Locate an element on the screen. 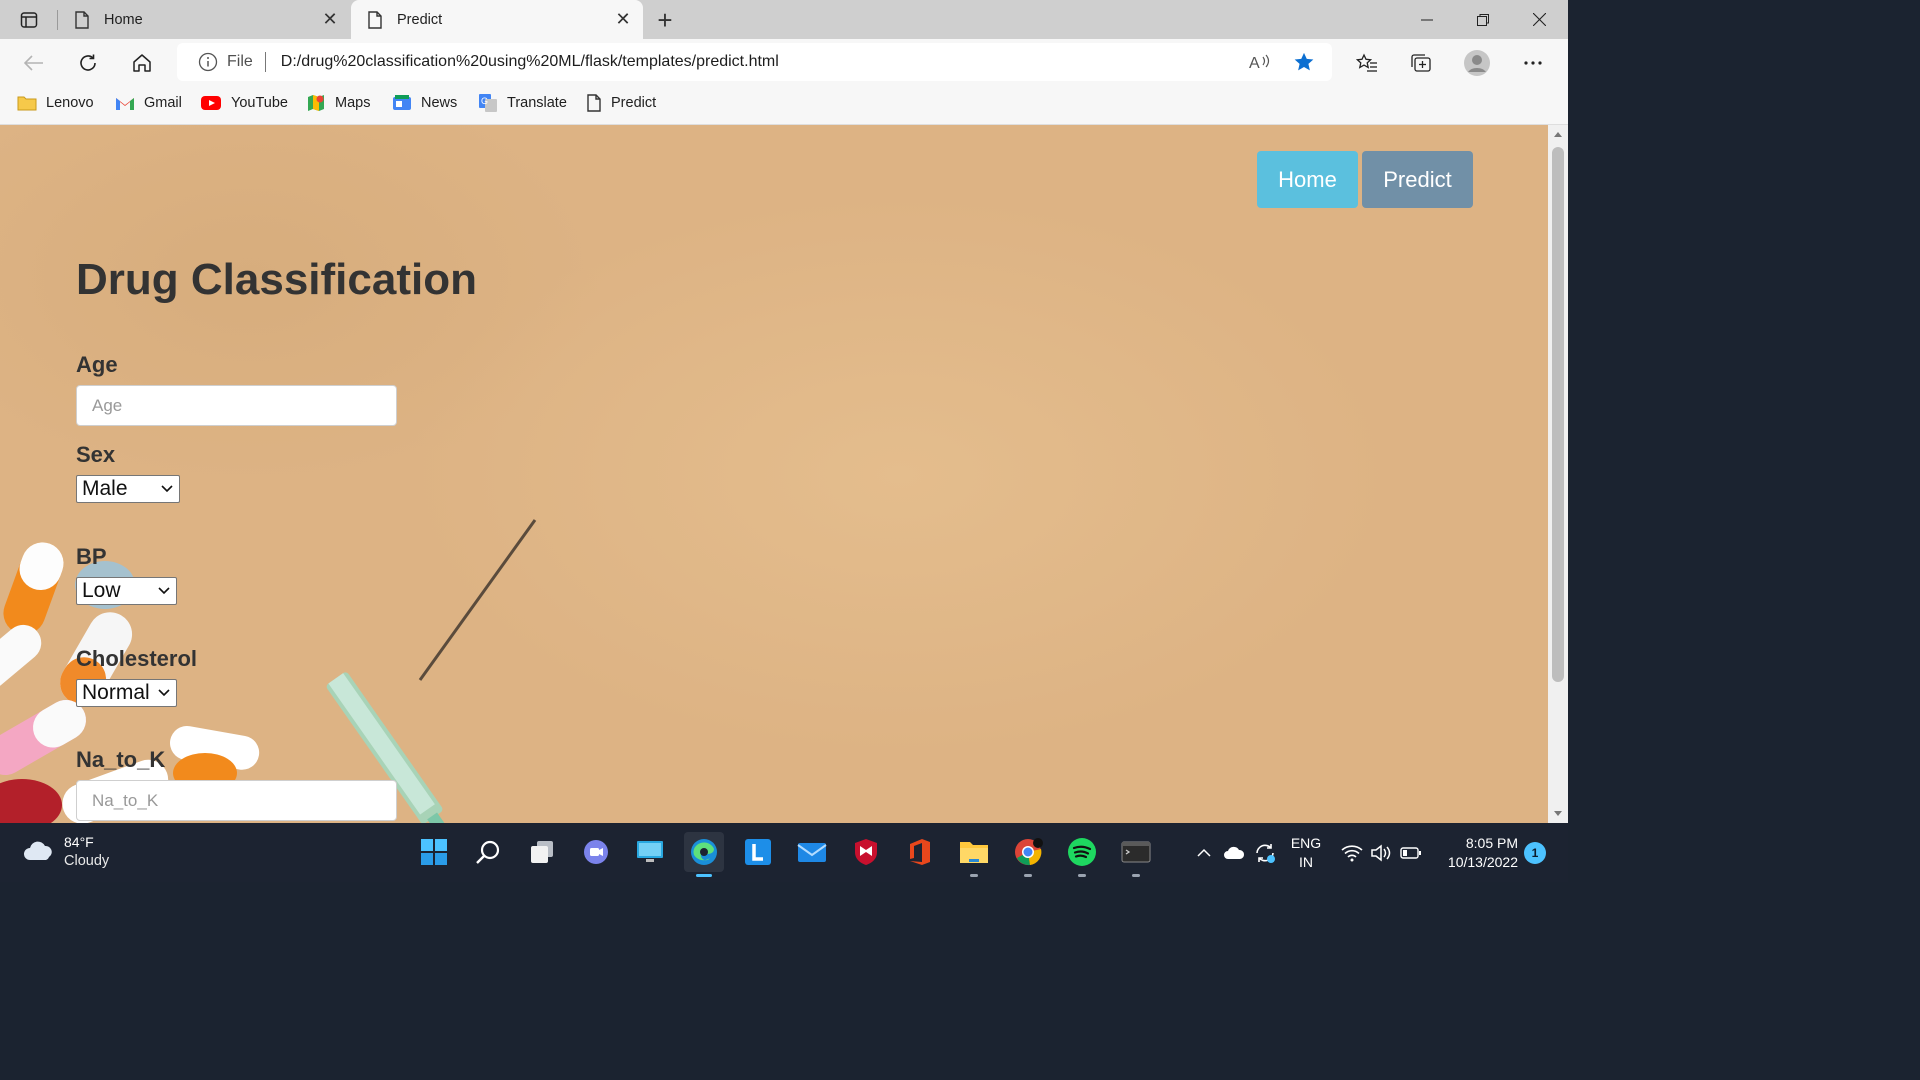 This screenshot has height=1080, width=1920. minimize-button is located at coordinates (1427, 19).